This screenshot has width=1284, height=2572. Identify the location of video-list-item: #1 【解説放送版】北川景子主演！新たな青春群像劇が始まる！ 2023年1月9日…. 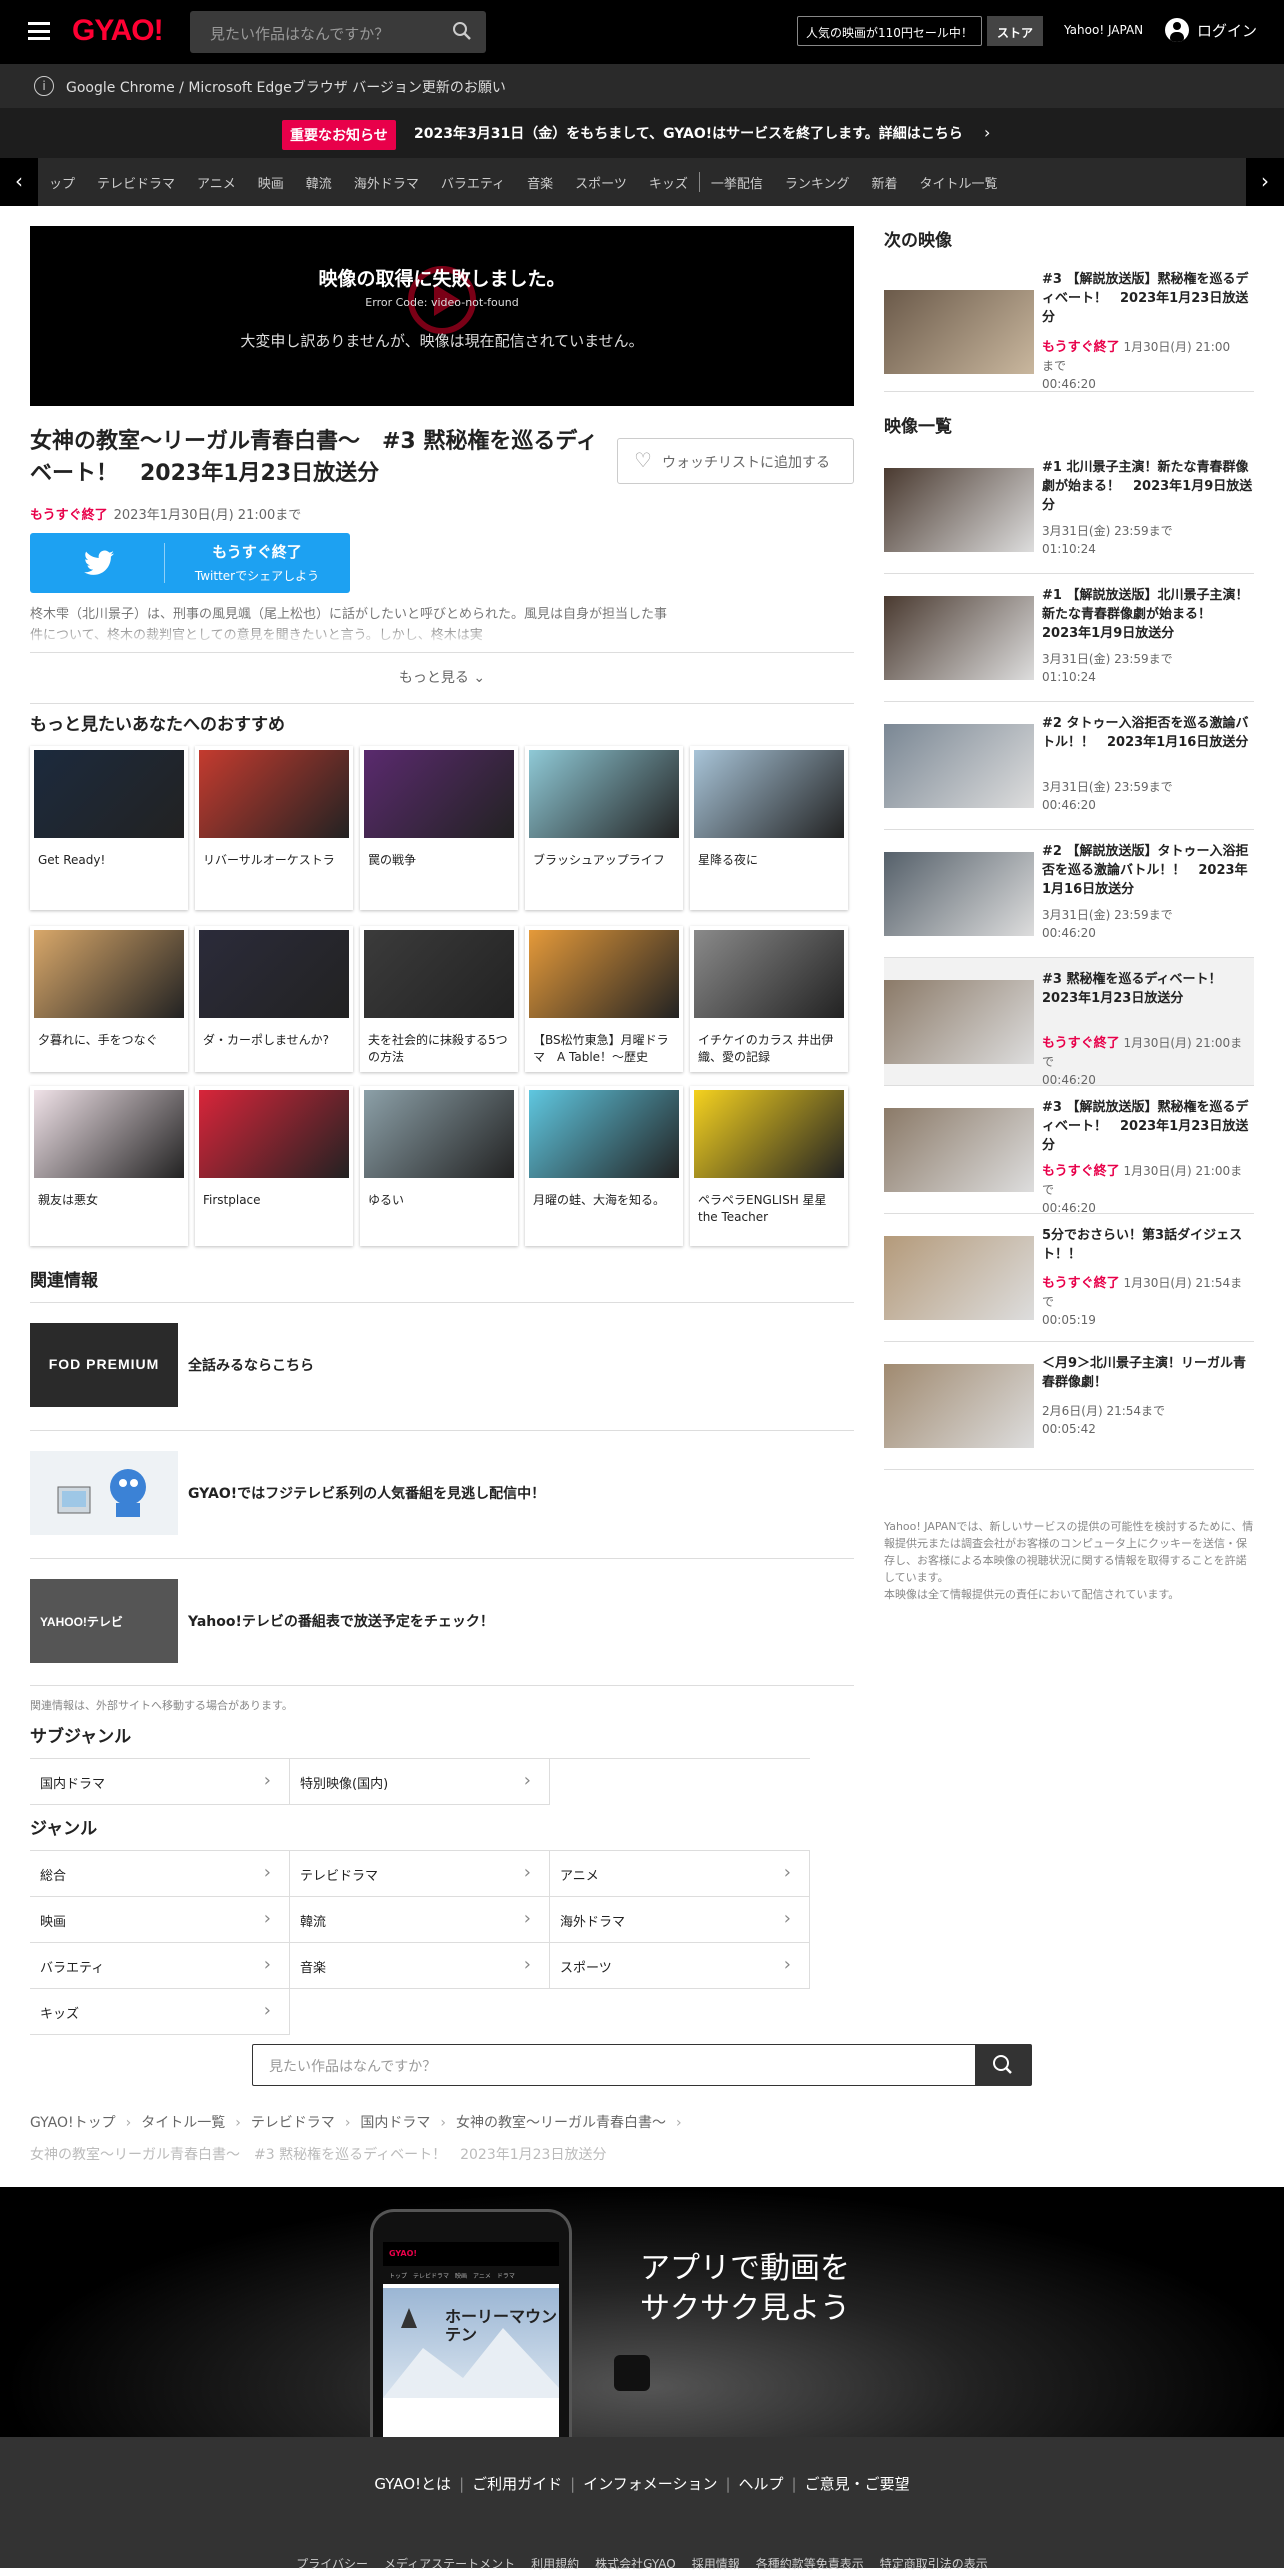
(1069, 638).